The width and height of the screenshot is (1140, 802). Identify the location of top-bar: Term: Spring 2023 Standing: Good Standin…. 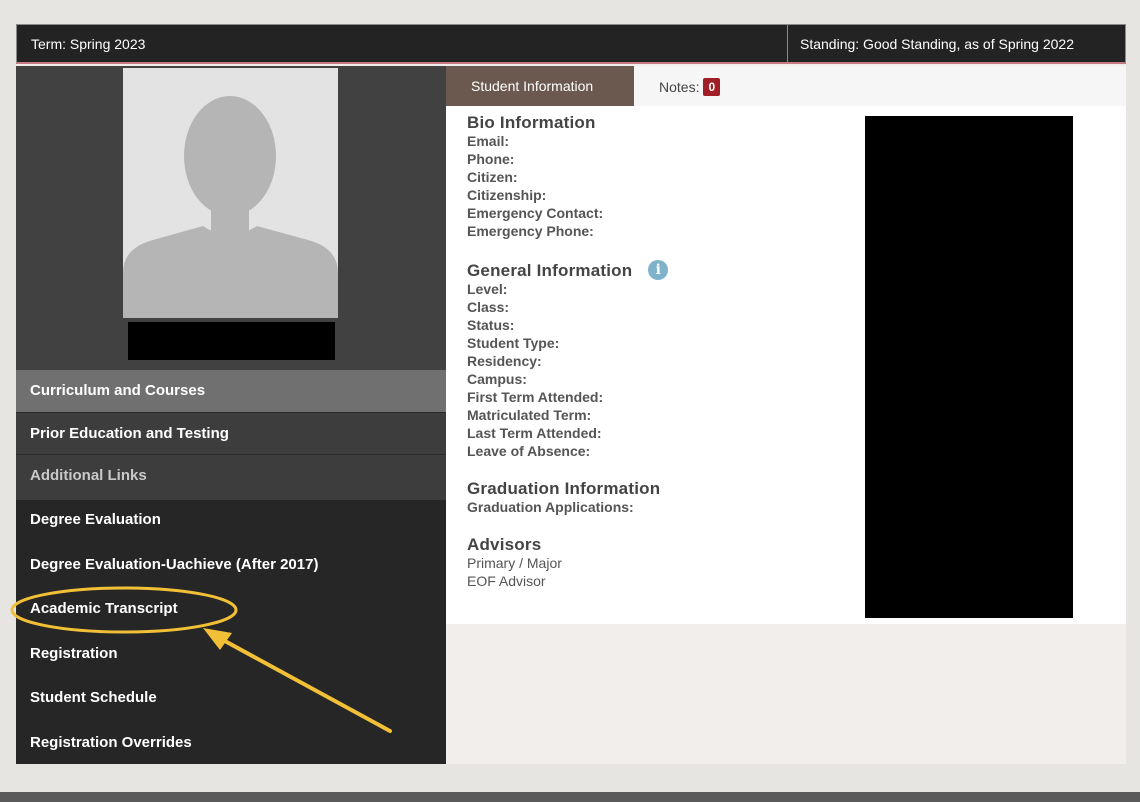
(571, 44).